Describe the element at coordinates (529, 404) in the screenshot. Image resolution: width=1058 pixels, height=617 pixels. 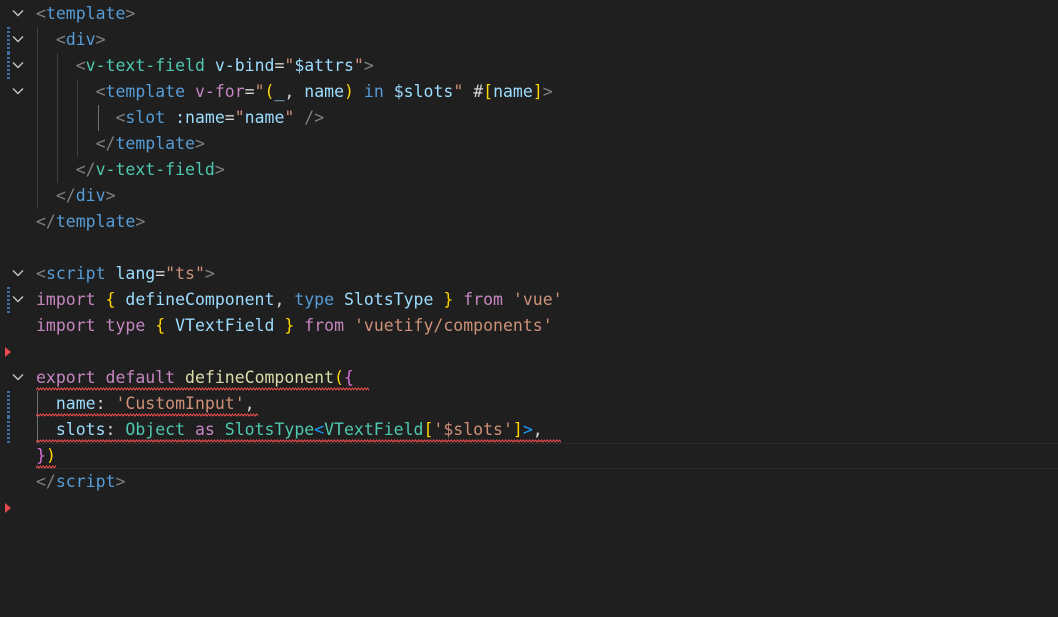
I see `code-line: name: 'CustomInput',` at that location.